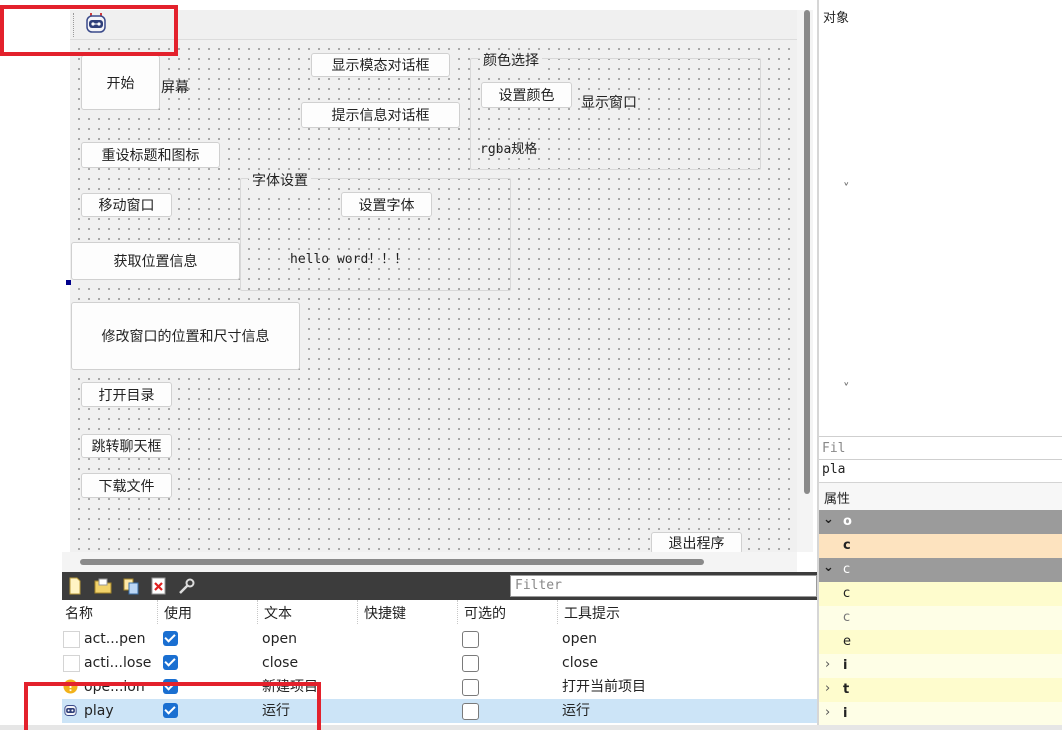 Image resolution: width=1062 pixels, height=730 pixels. Describe the element at coordinates (278, 613) in the screenshot. I see `column-header-text: 文本` at that location.